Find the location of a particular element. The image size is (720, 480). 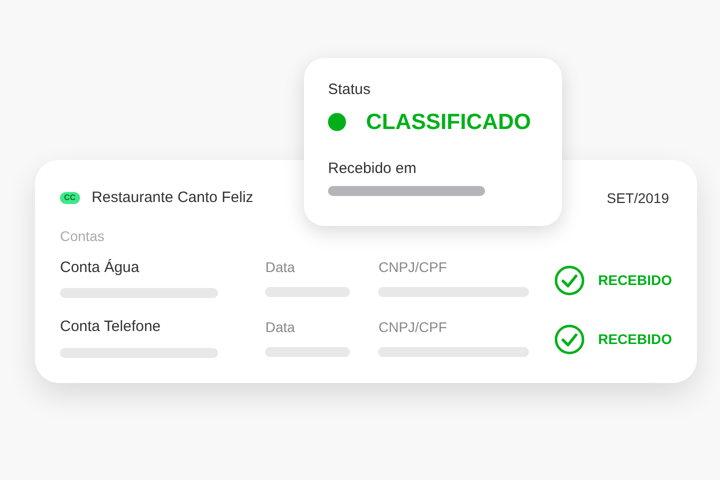

period-label: SET/2019 is located at coordinates (637, 198).